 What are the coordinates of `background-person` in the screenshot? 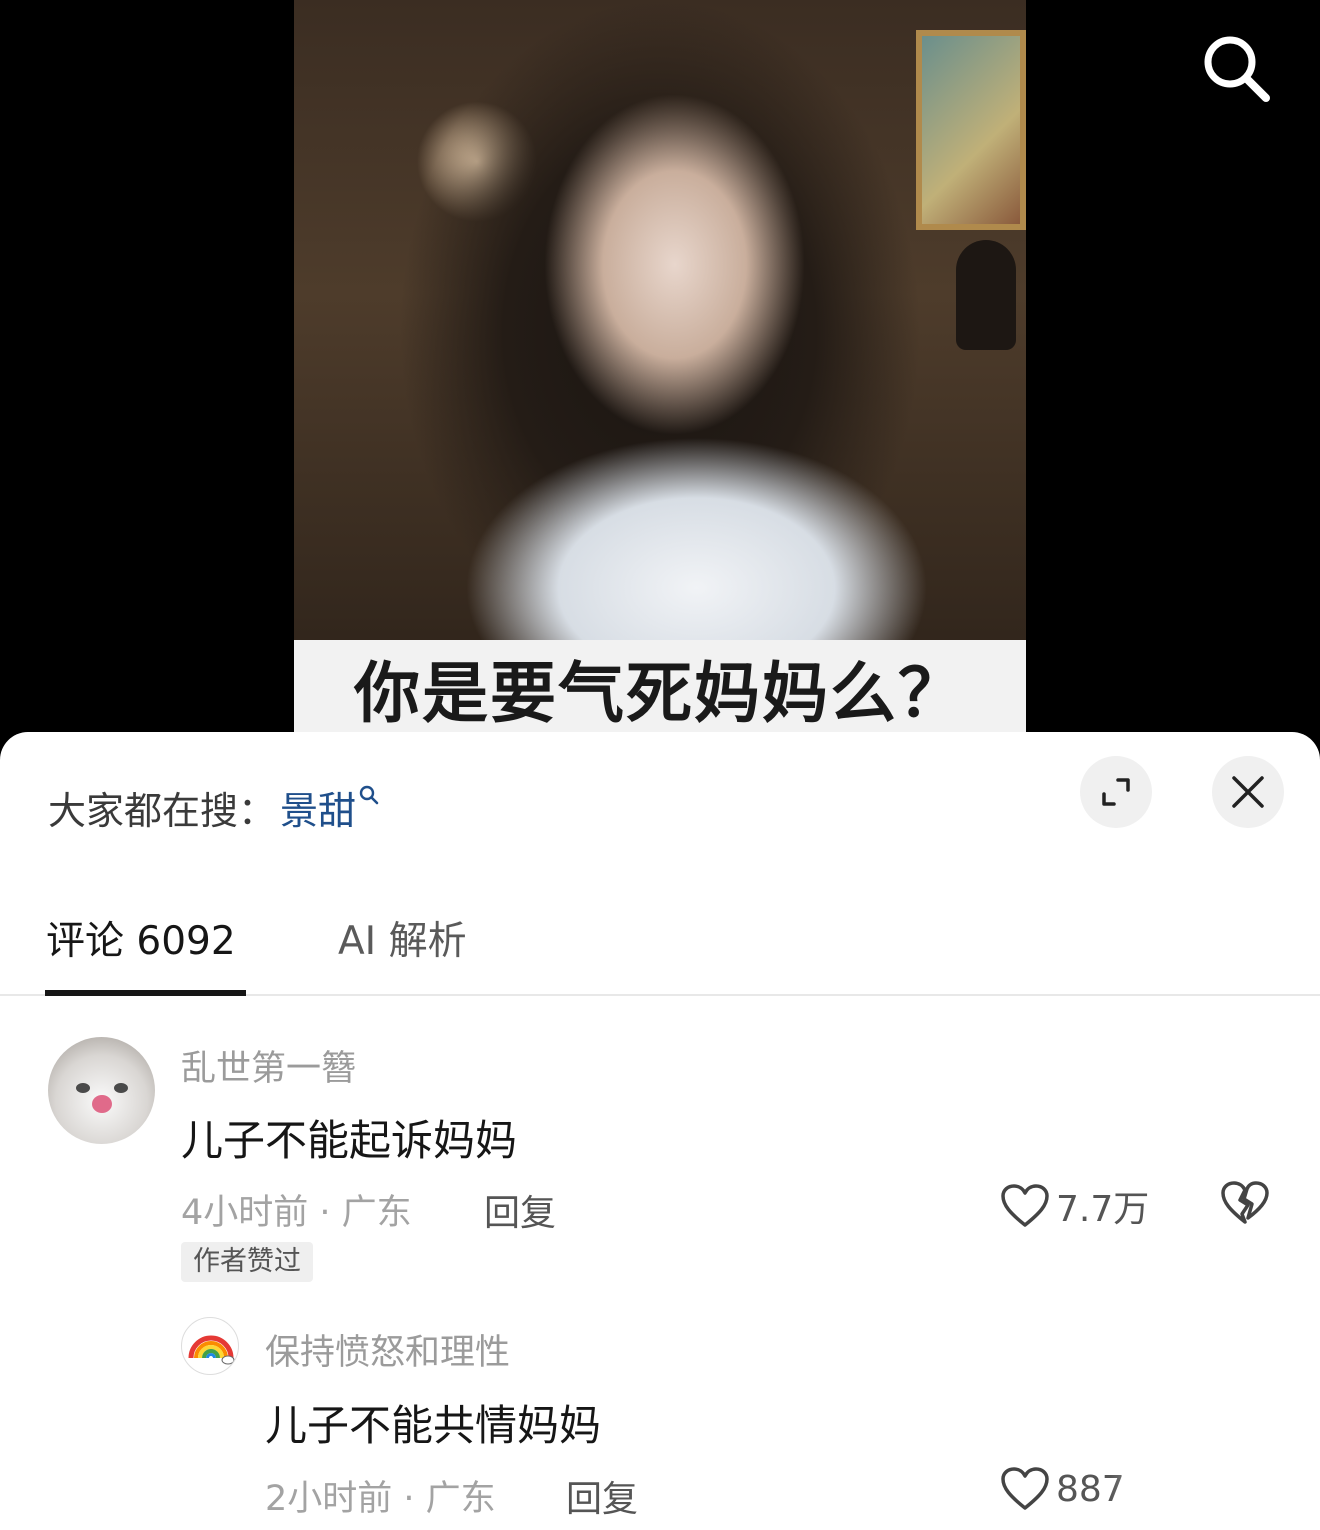 It's located at (986, 295).